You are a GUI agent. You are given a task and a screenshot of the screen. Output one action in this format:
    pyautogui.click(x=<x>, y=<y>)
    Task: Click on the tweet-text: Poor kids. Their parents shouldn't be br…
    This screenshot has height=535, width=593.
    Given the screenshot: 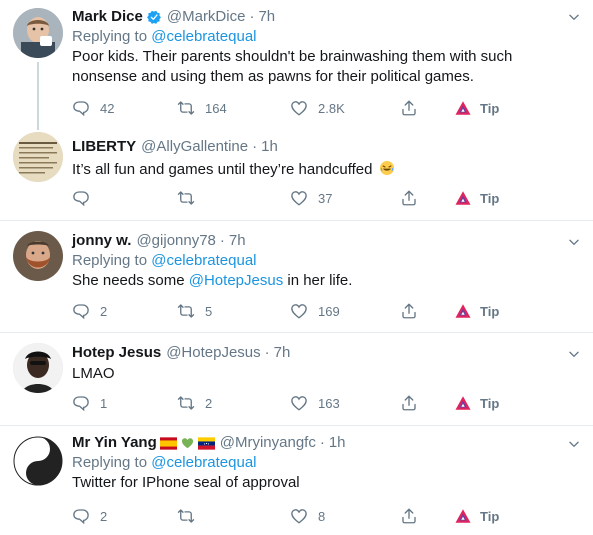 What is the action you would take?
    pyautogui.click(x=292, y=66)
    